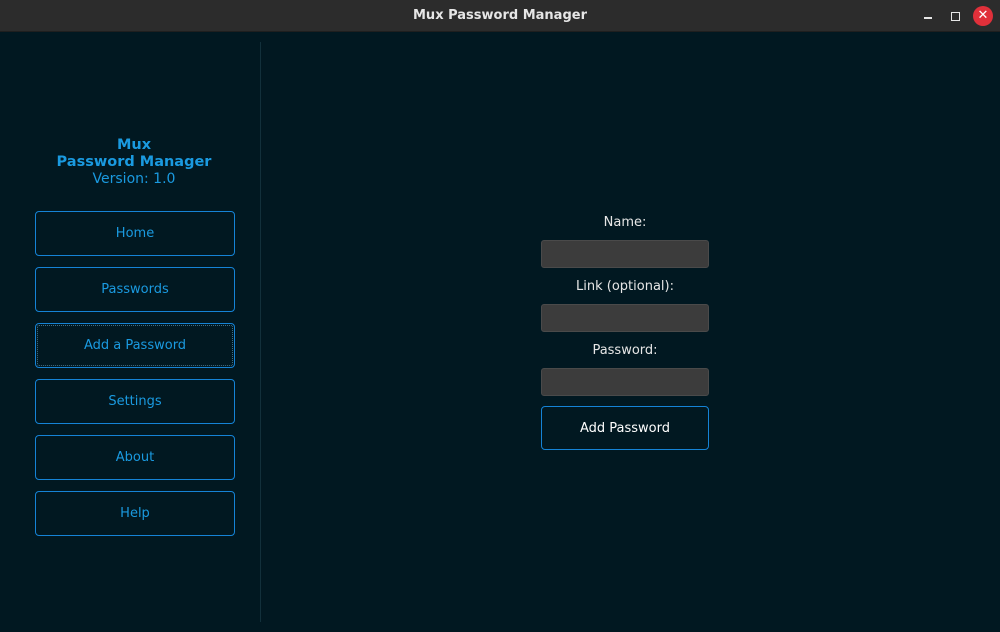  I want to click on minimize-icon, so click(928, 18).